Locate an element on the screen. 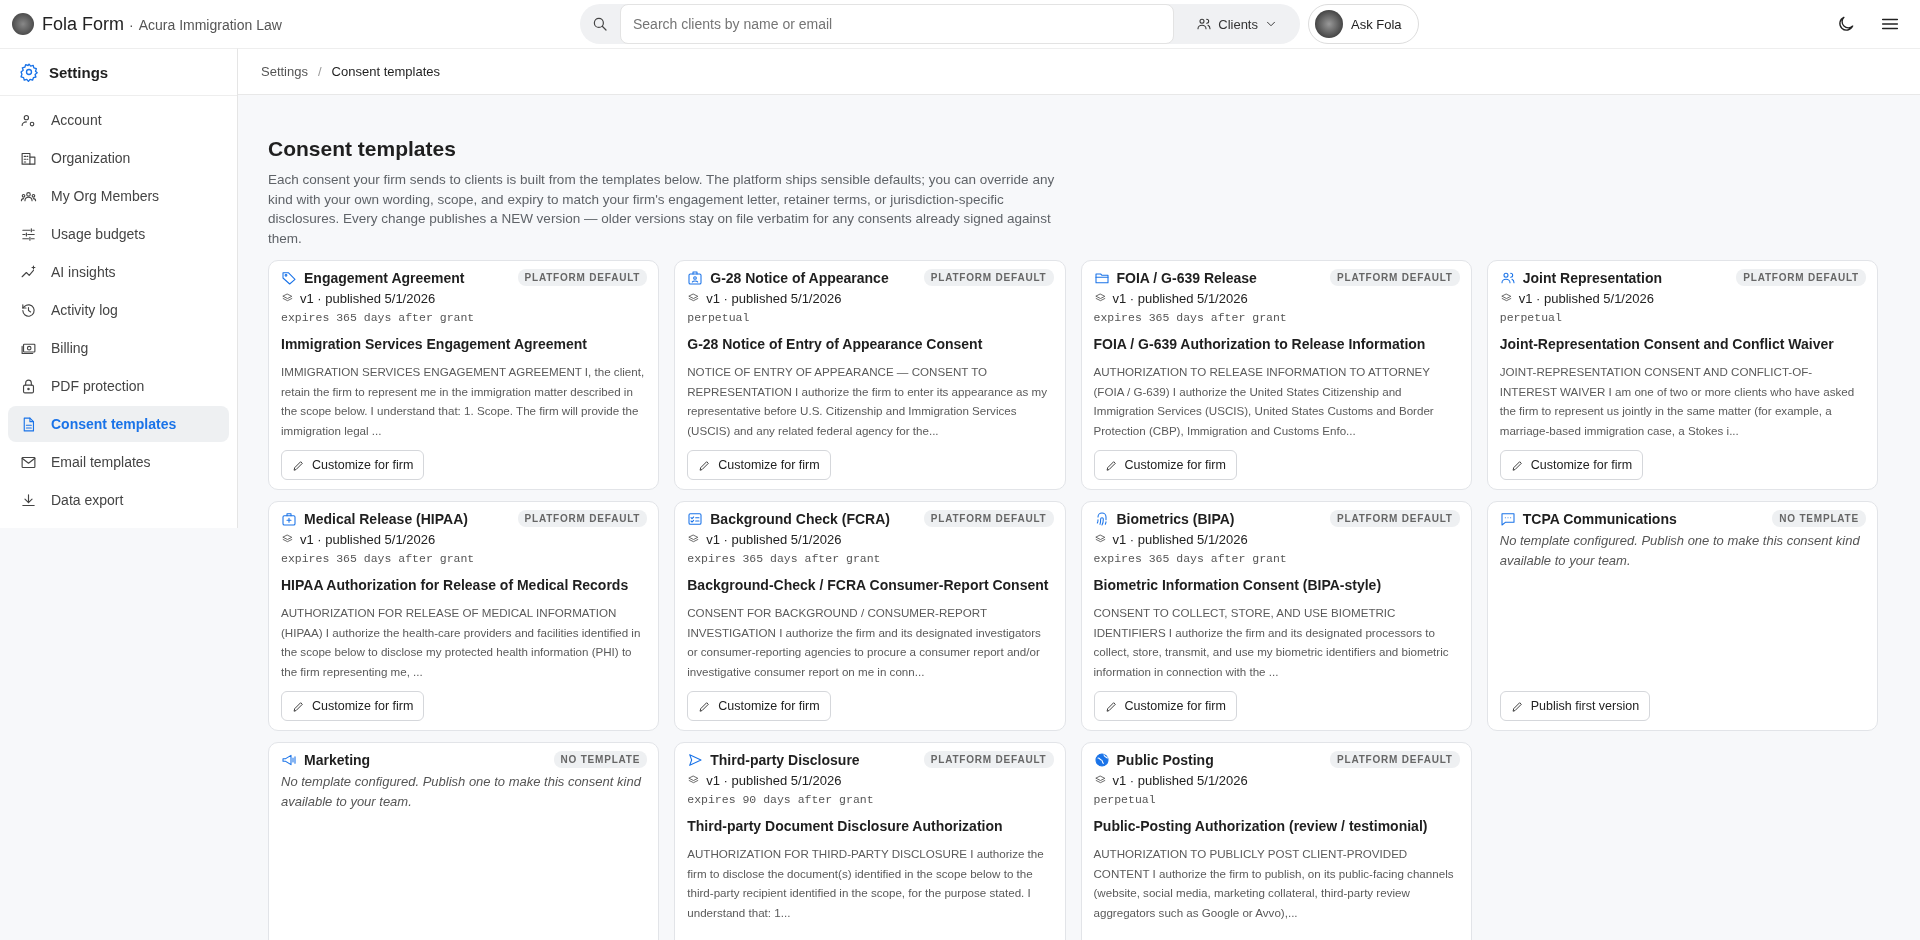 Image resolution: width=1920 pixels, height=940 pixels. lock-icon is located at coordinates (28, 386).